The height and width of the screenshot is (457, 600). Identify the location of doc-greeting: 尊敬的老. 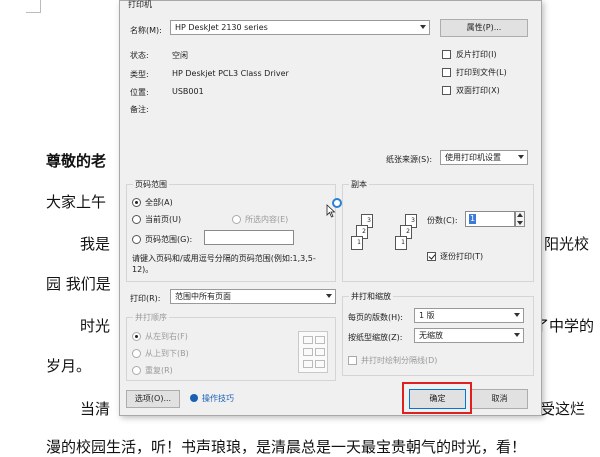
(76, 161).